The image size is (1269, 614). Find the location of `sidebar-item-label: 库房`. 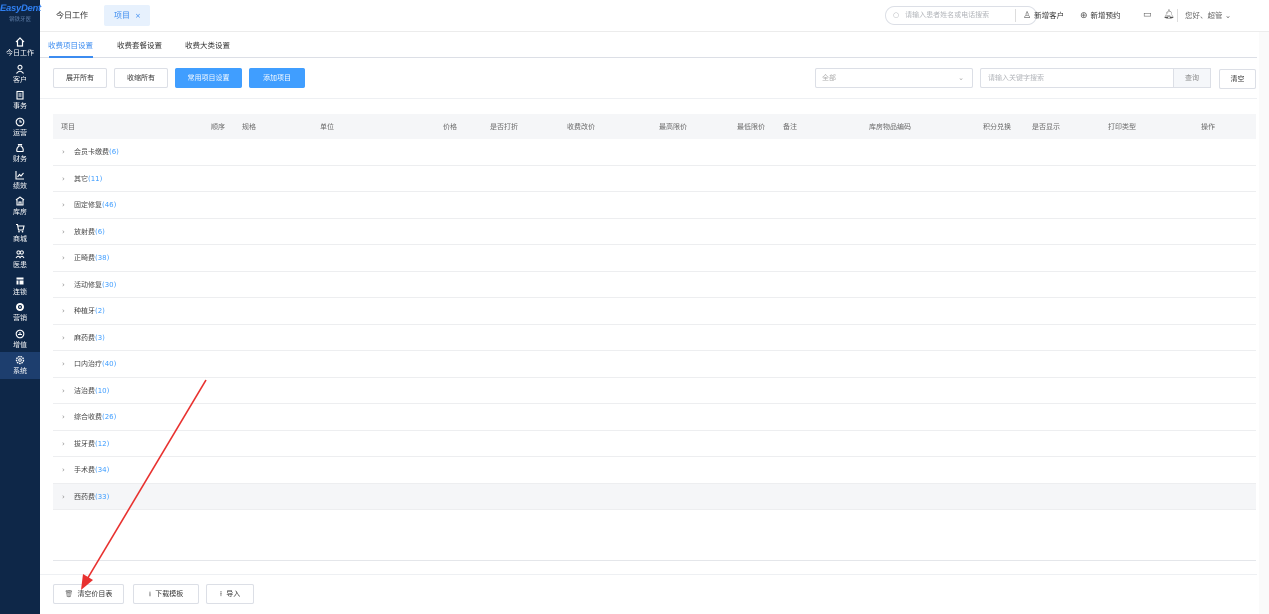

sidebar-item-label: 库房 is located at coordinates (20, 212).